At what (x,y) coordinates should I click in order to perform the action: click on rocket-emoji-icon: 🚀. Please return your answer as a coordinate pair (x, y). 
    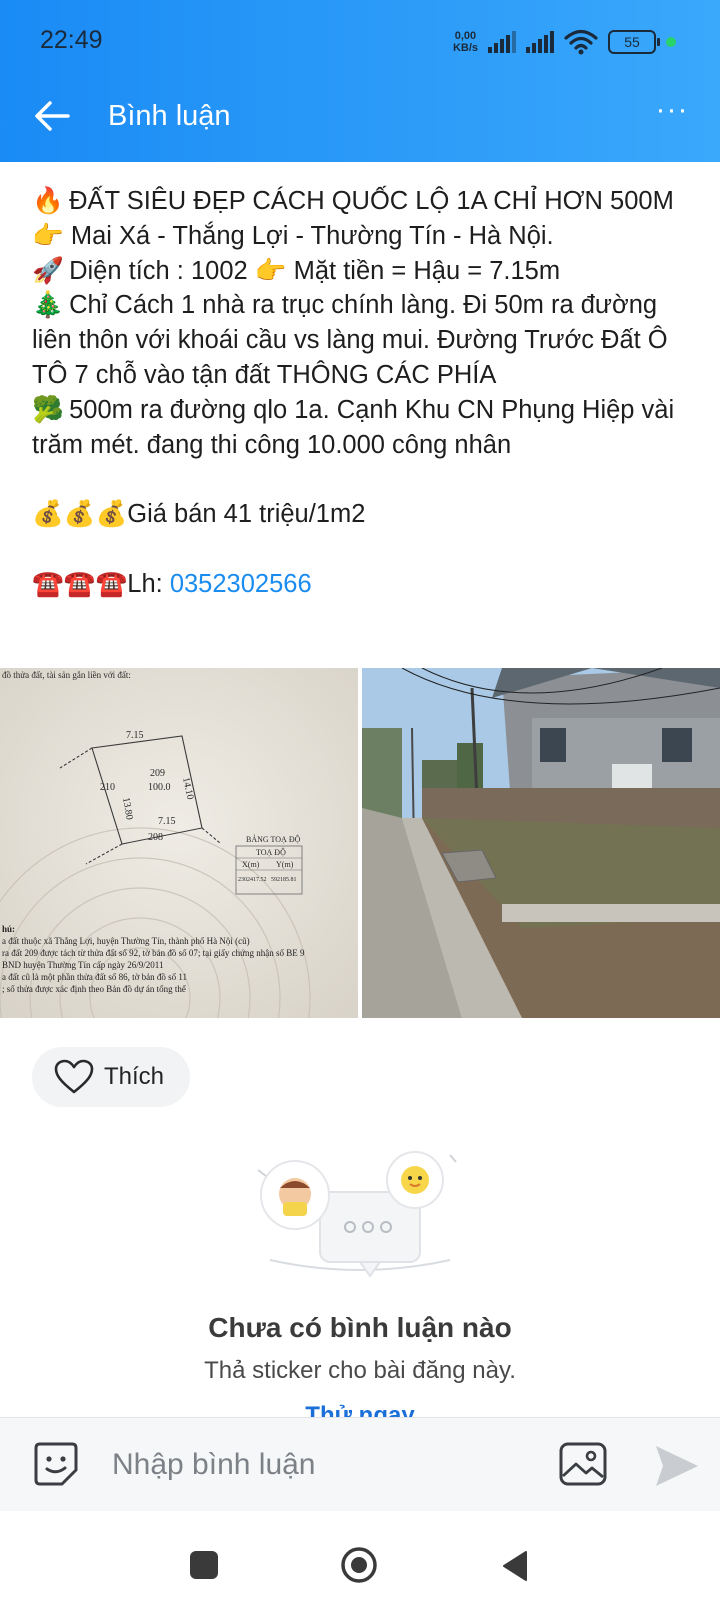
    Looking at the image, I should click on (48, 270).